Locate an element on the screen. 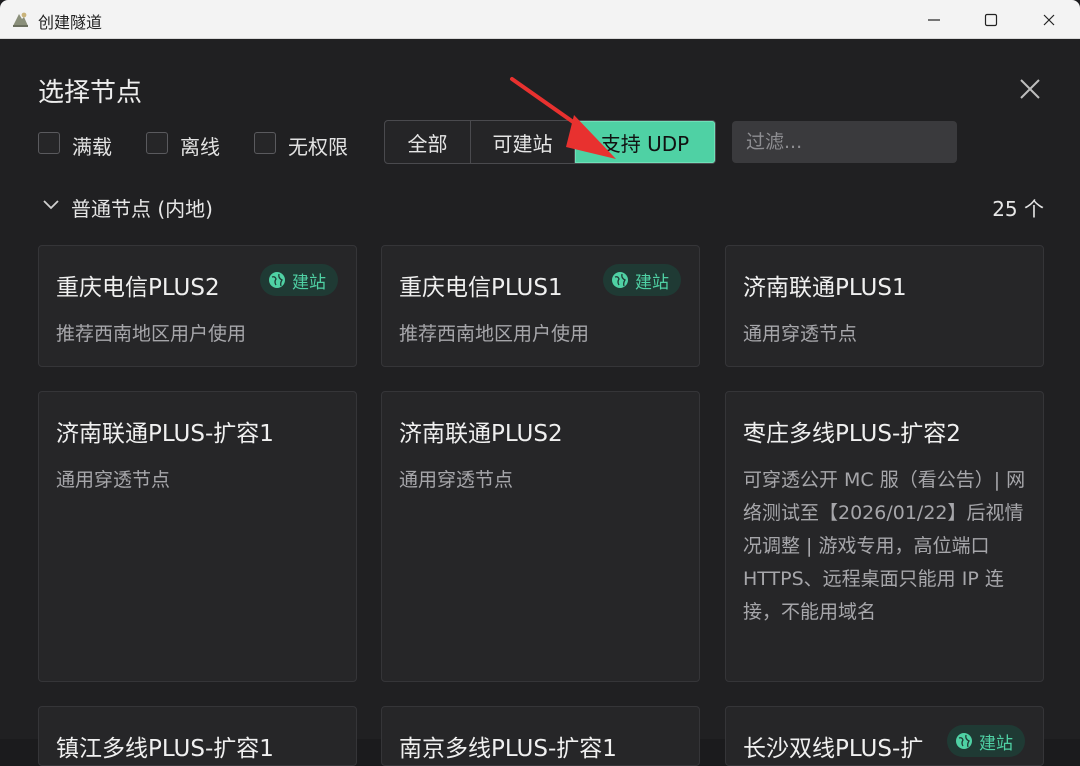  window-titlebar: 创建隧道 is located at coordinates (540, 19).